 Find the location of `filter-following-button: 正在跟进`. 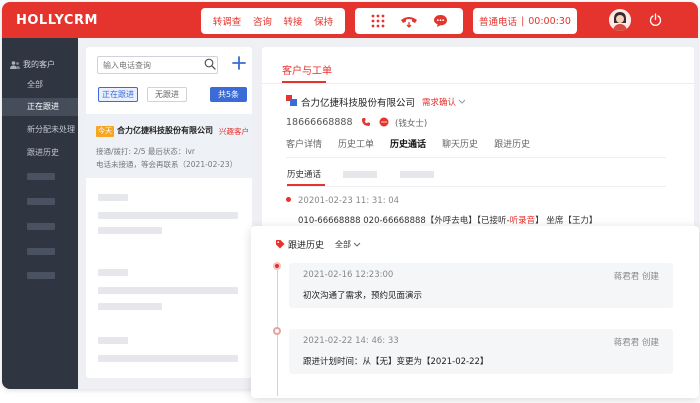

filter-following-button: 正在跟进 is located at coordinates (118, 94).